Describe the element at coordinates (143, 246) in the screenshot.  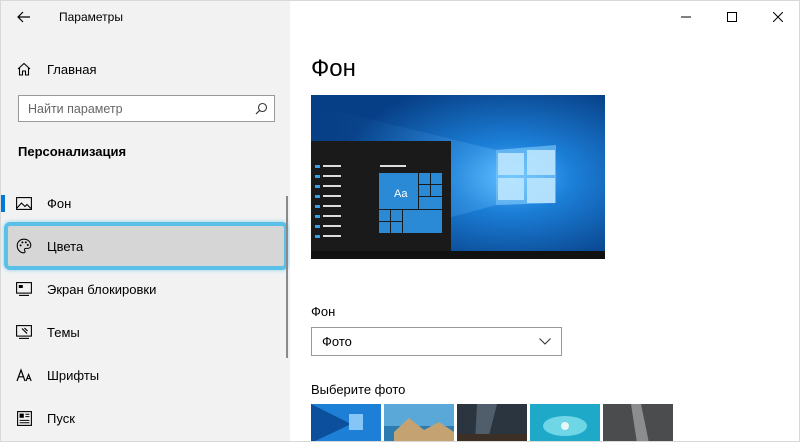
I see `sidebar-item-colors: Цвета` at that location.